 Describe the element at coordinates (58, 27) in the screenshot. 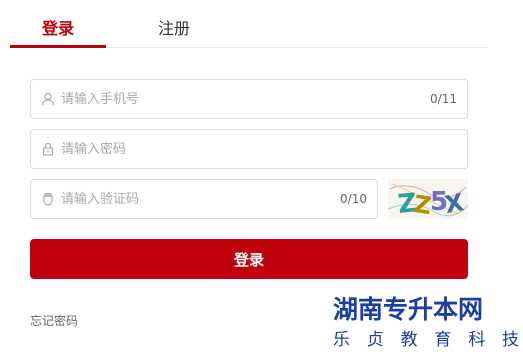

I see `tab-login: 登录` at that location.